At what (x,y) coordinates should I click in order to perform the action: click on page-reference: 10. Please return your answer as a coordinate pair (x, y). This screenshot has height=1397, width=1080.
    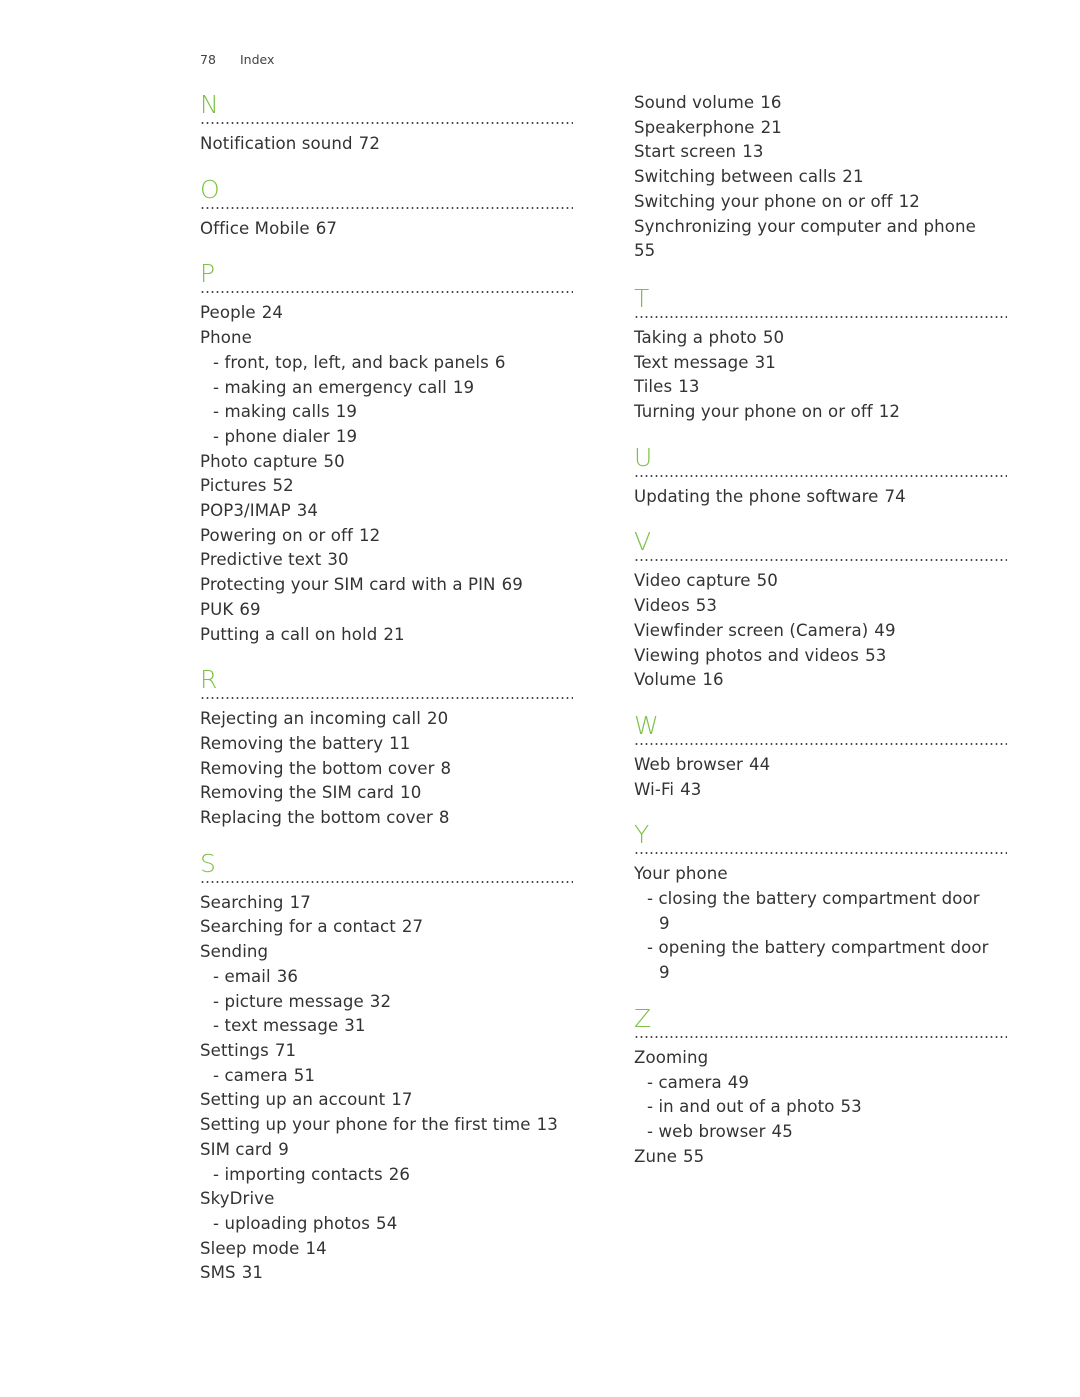
    Looking at the image, I should click on (410, 792).